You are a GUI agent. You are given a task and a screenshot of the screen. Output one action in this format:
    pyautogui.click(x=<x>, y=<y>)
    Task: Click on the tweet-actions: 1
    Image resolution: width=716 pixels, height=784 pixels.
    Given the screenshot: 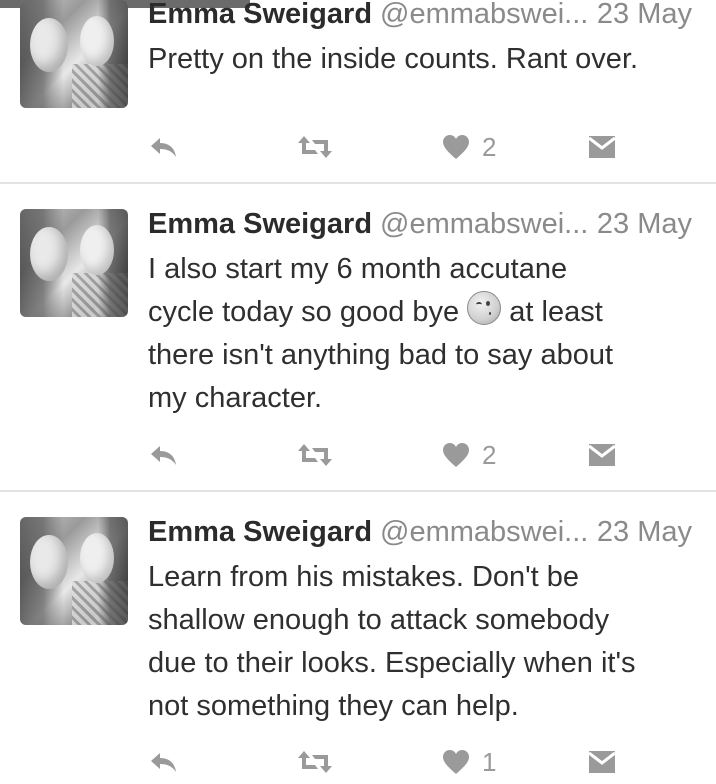 What is the action you would take?
    pyautogui.click(x=358, y=762)
    